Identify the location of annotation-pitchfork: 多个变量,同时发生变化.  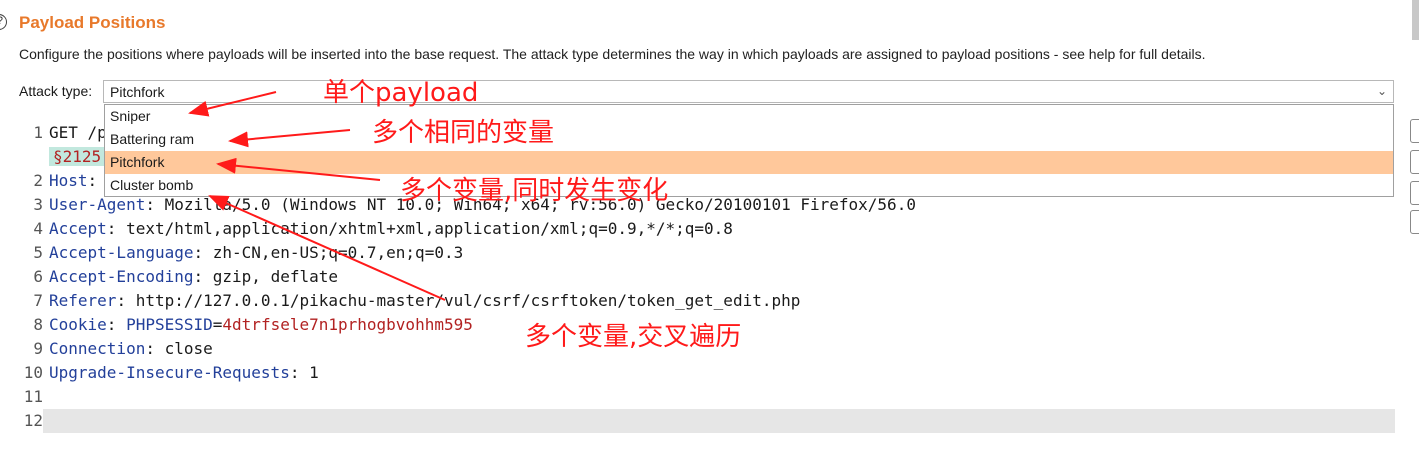
(534, 191).